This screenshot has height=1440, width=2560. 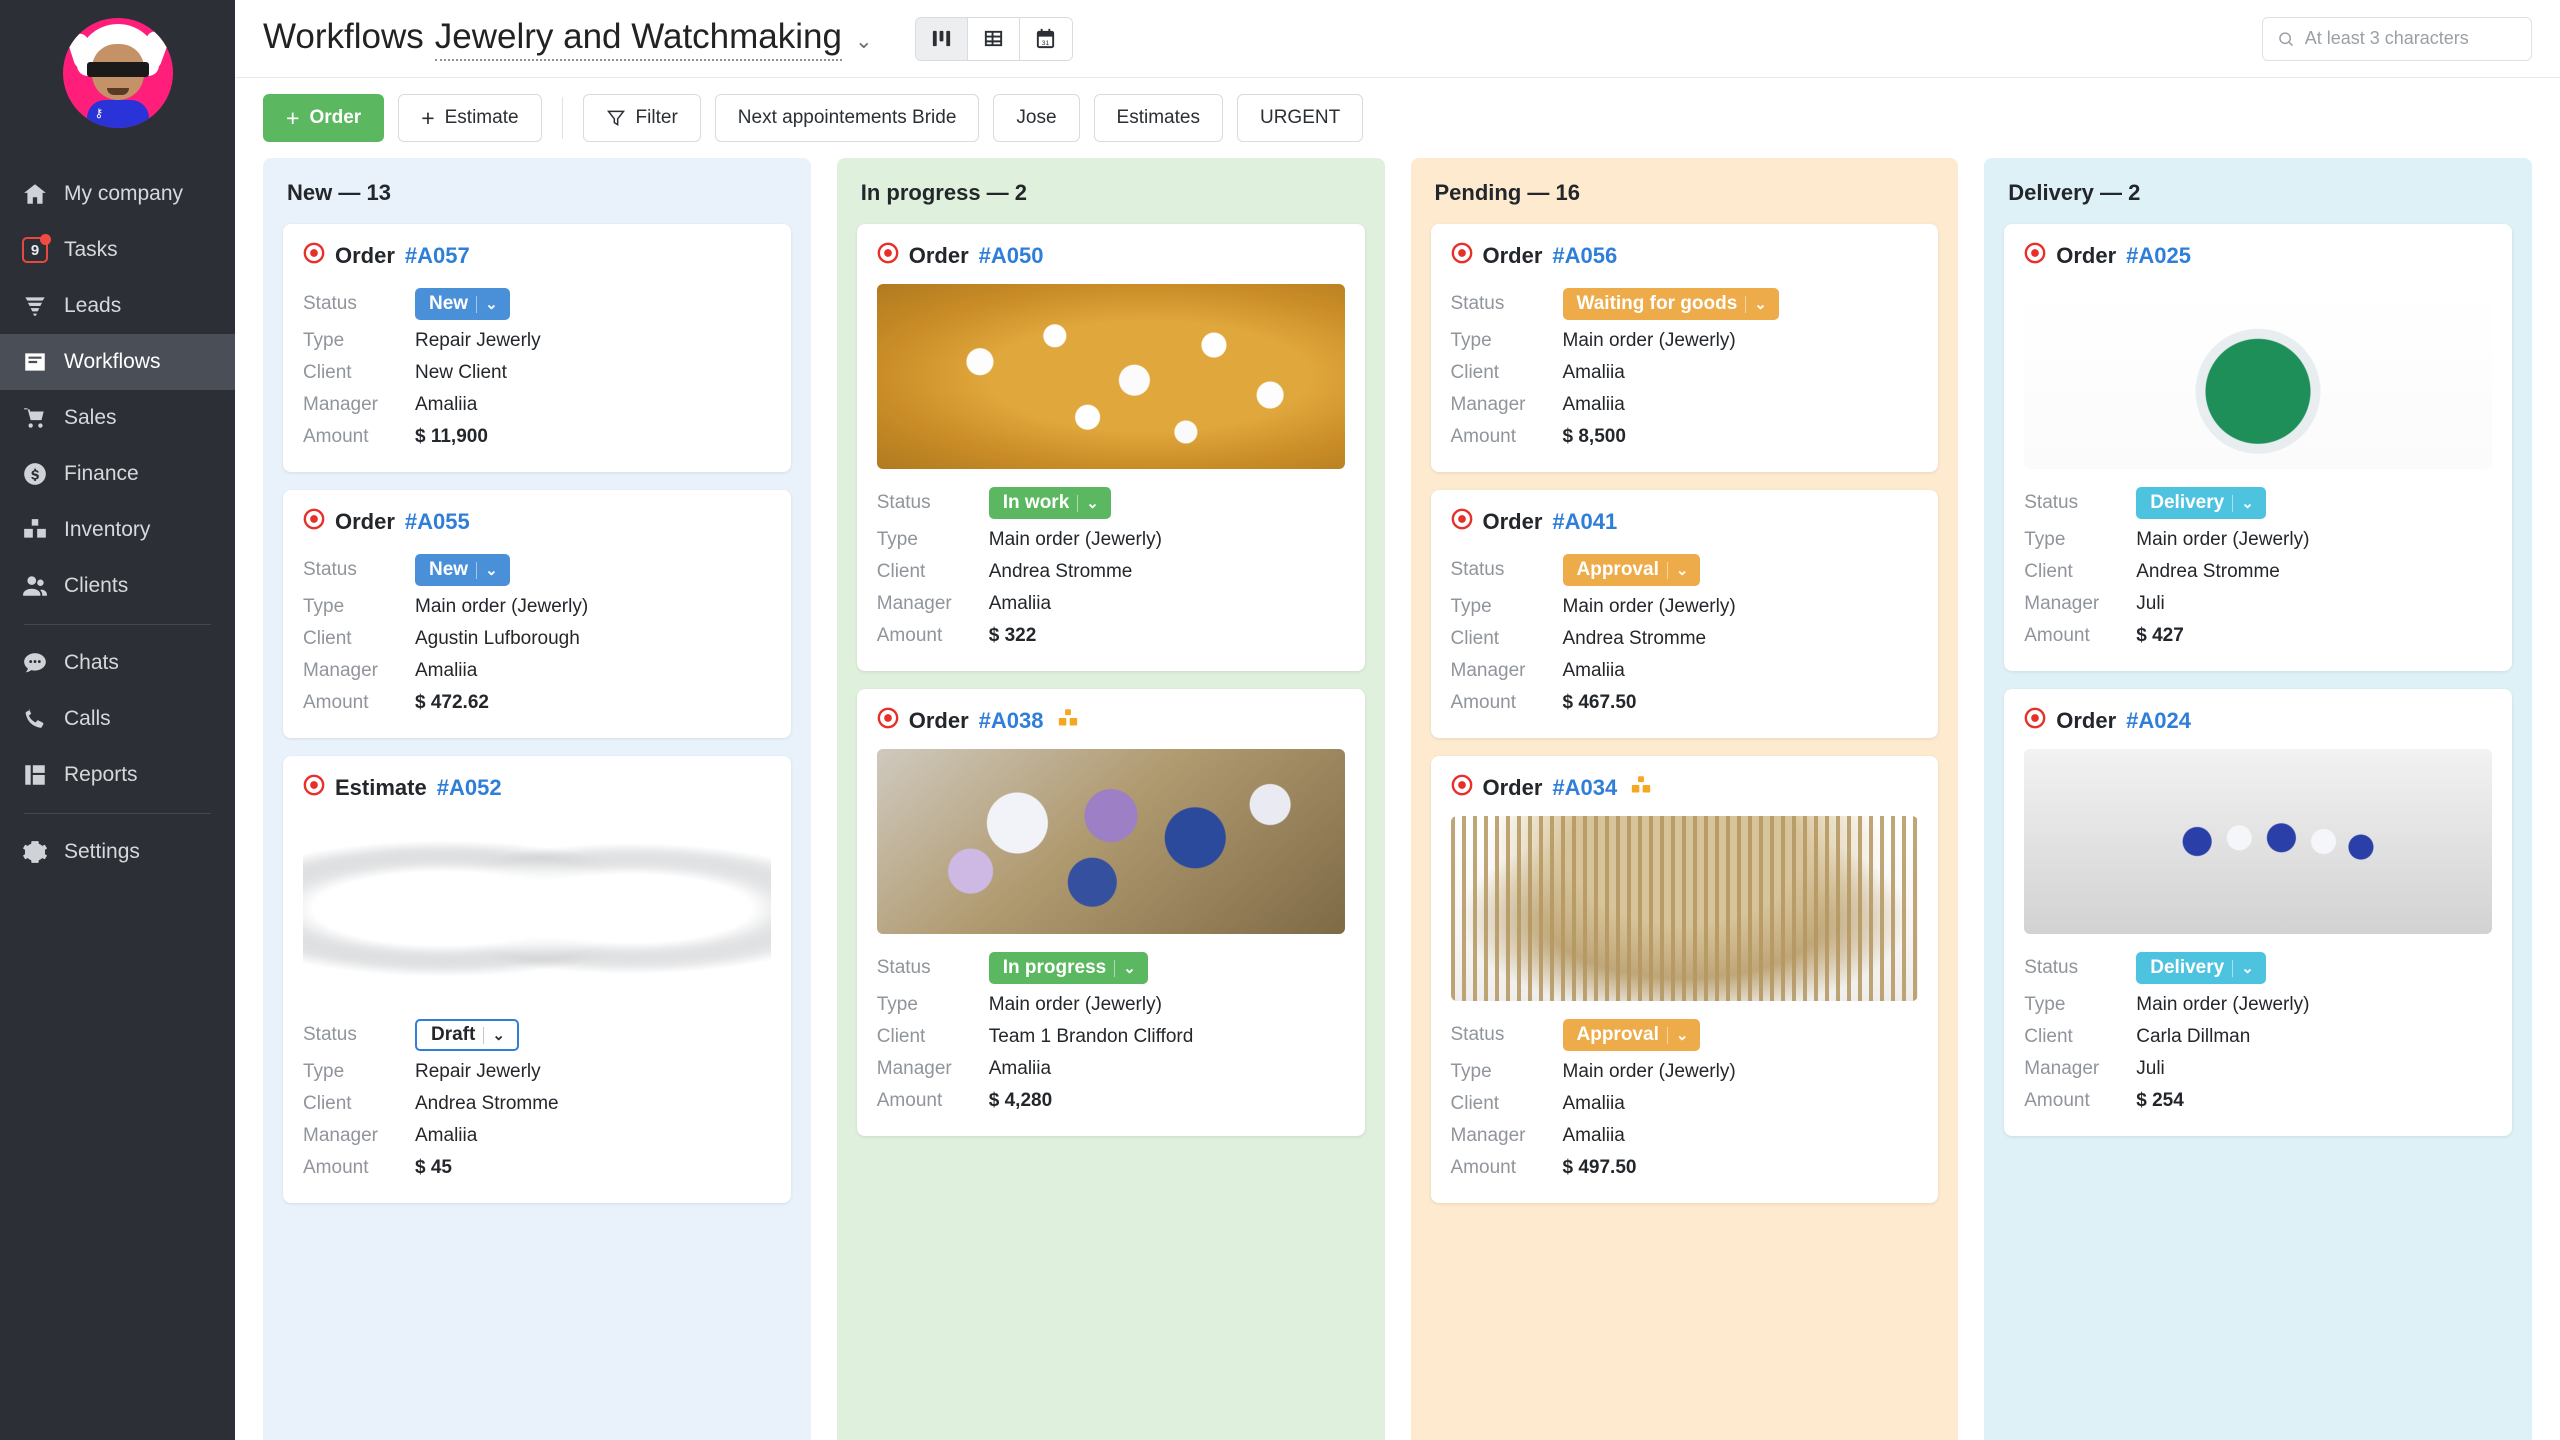 I want to click on status-badge: In progress ⌄, so click(x=1068, y=968).